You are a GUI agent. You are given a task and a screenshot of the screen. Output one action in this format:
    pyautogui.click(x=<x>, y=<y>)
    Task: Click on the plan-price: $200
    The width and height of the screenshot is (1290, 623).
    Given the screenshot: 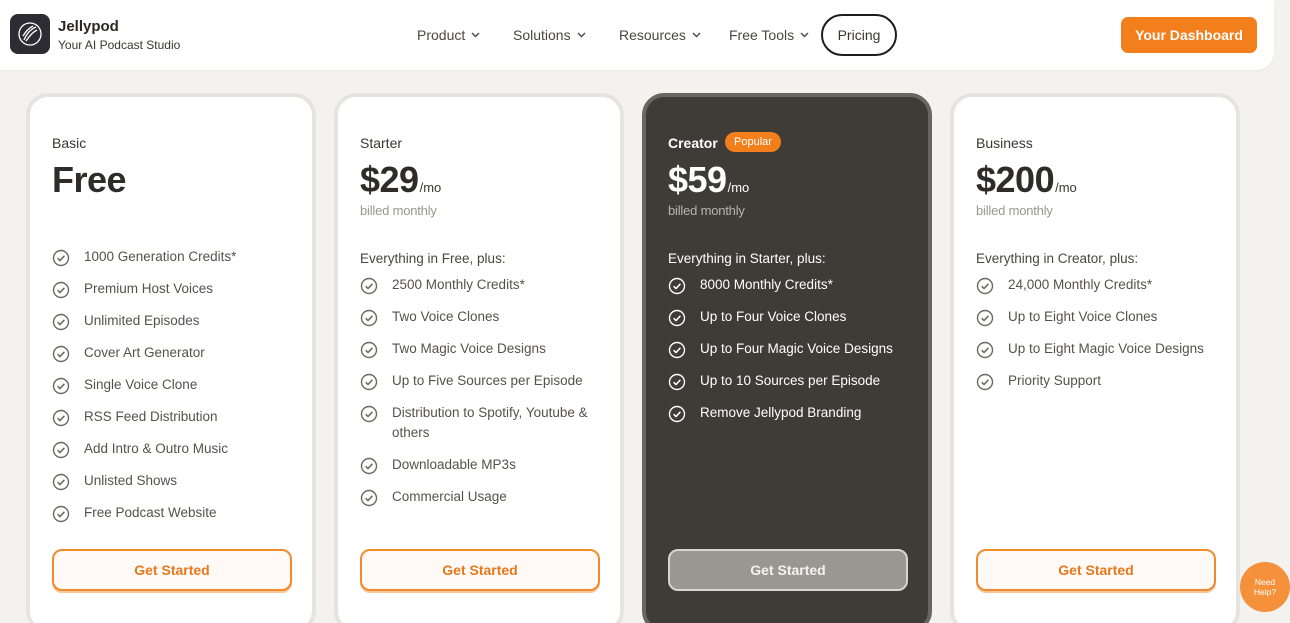 What is the action you would take?
    pyautogui.click(x=1015, y=179)
    